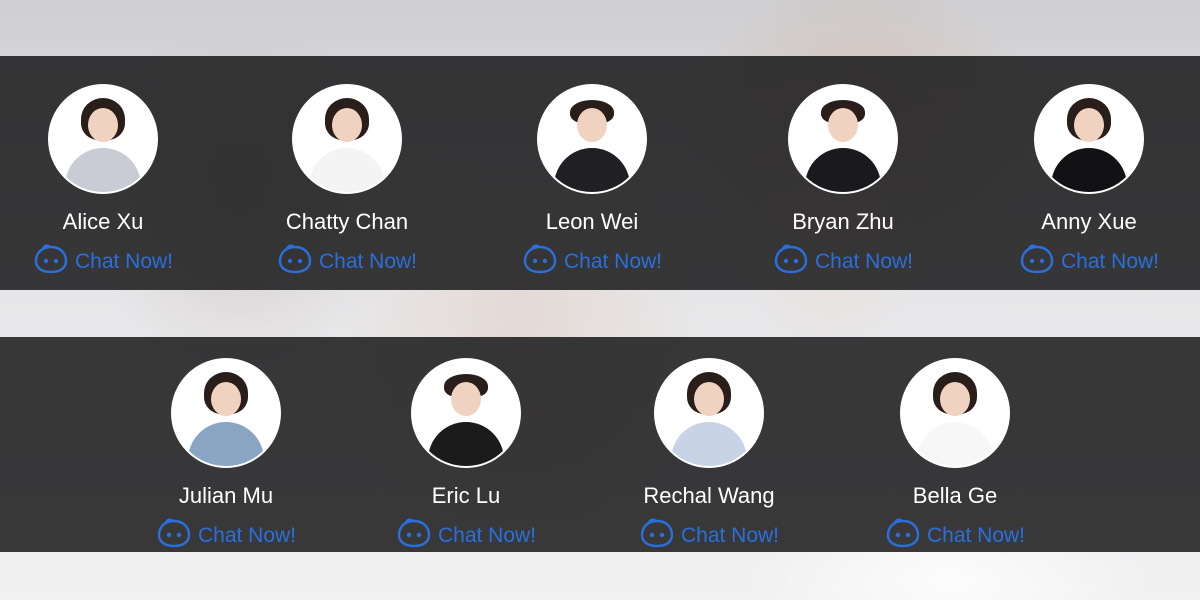  Describe the element at coordinates (709, 495) in the screenshot. I see `agent-name: Rechal Wang` at that location.